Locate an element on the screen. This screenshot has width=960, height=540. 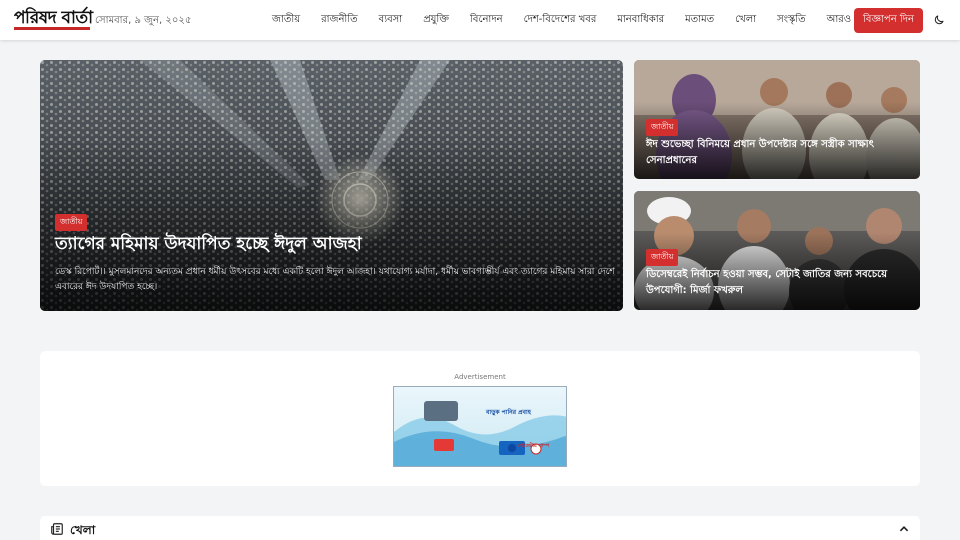
nav-item-national: জাতীয় is located at coordinates (286, 20).